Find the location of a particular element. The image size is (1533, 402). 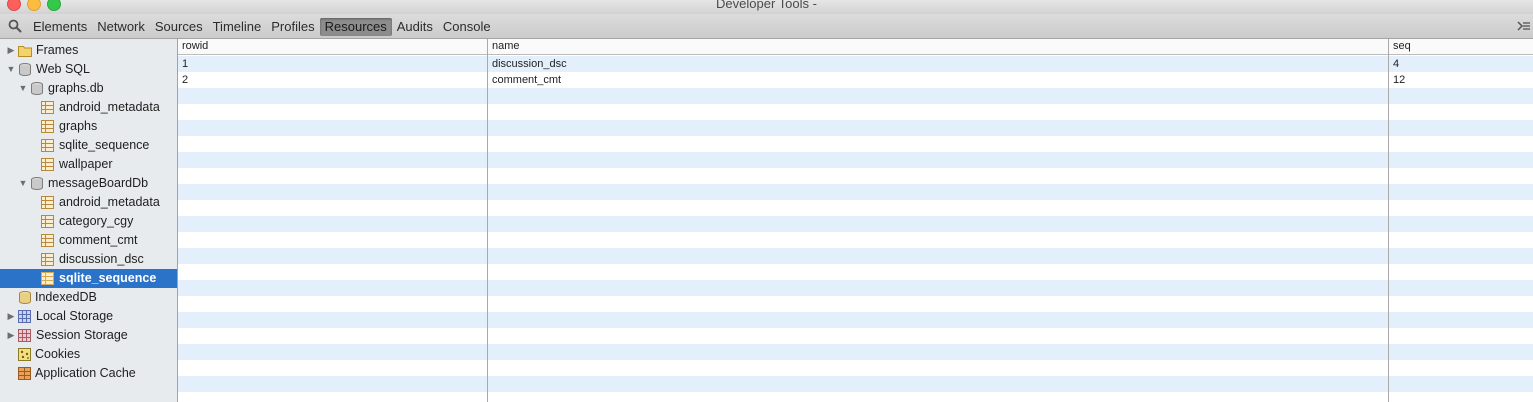

show-drawer-icon is located at coordinates (1524, 26).